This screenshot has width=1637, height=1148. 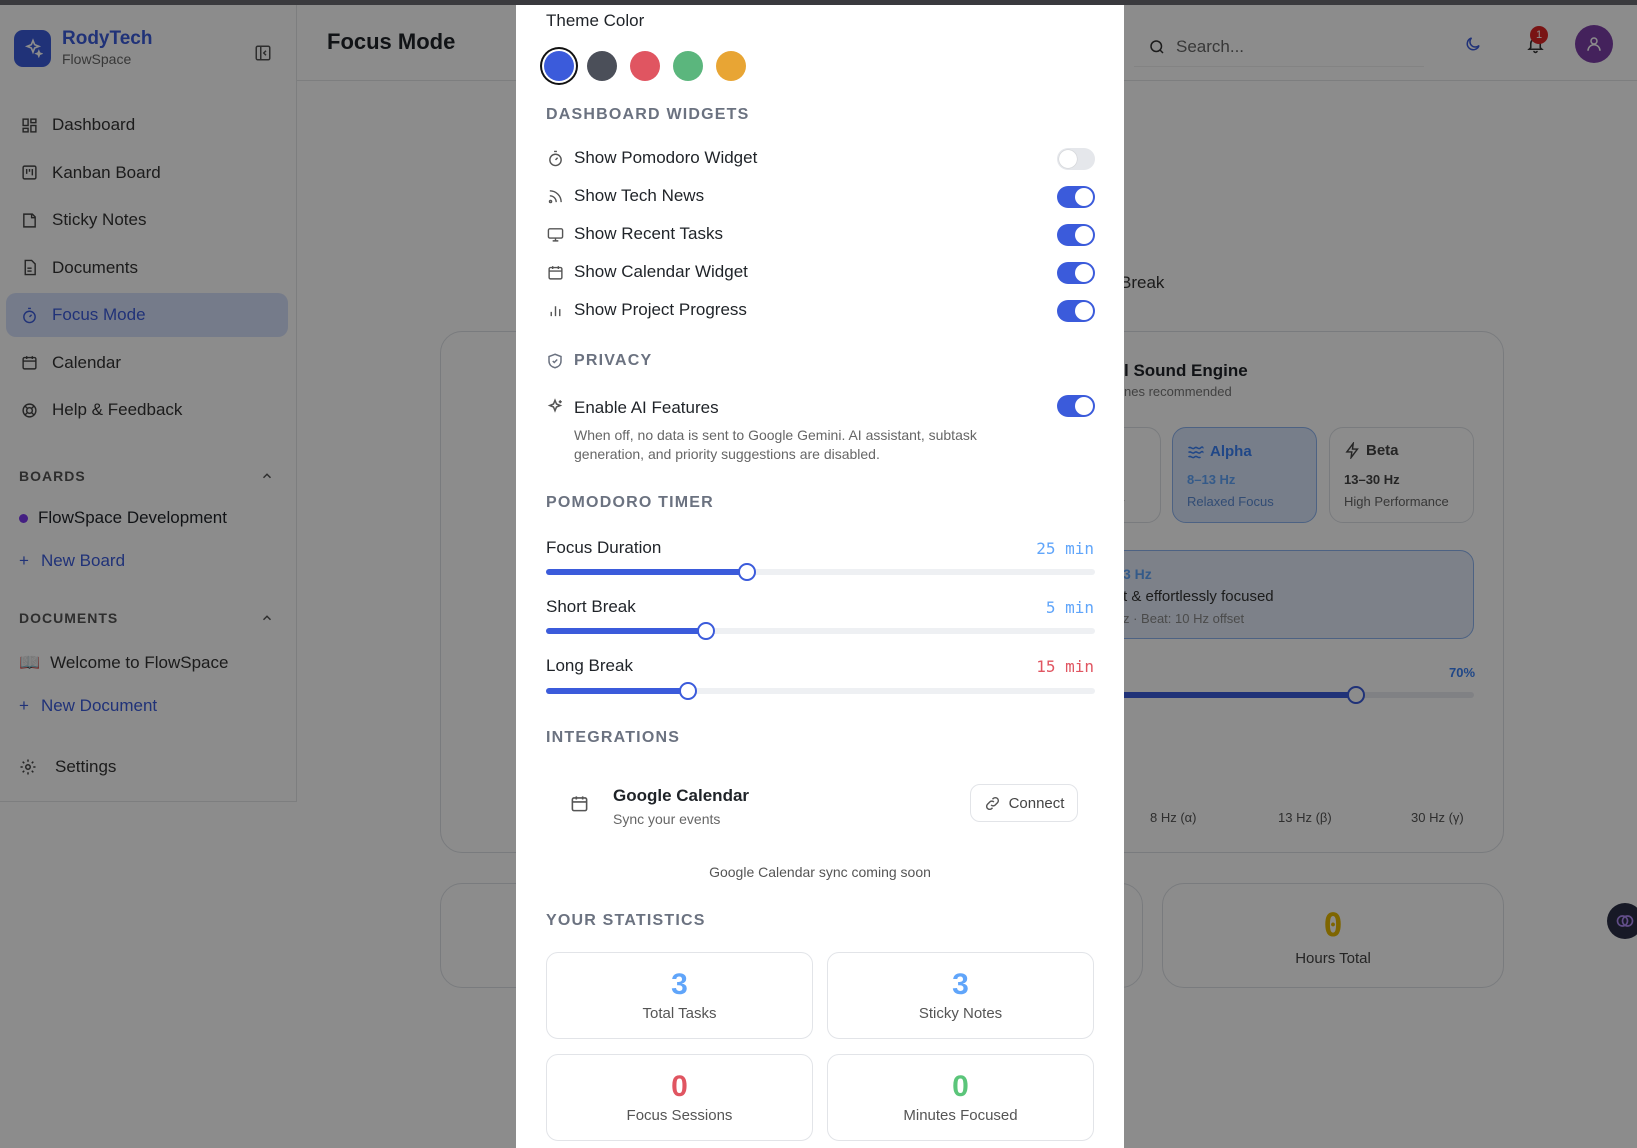 I want to click on focus-duration-value: 25 min, so click(x=1065, y=548).